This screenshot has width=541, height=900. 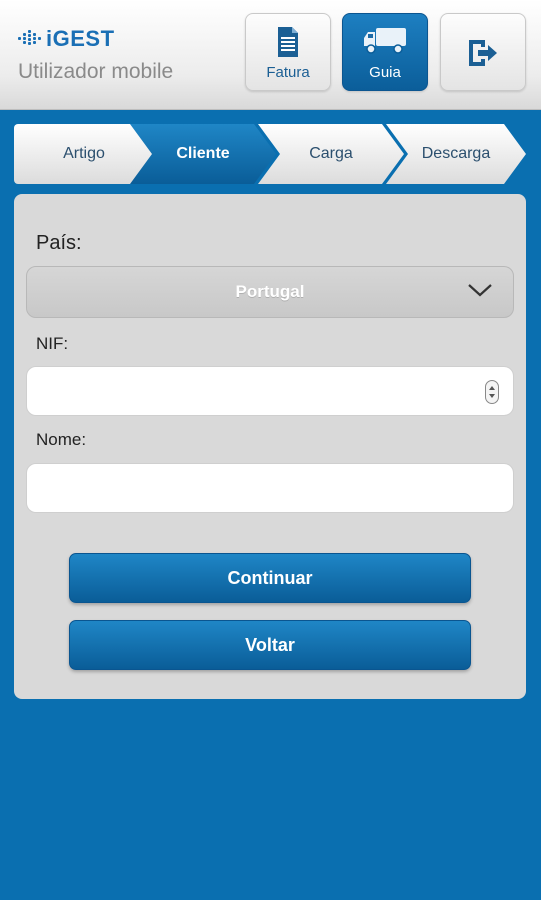 I want to click on chevron-down-icon, so click(x=480, y=290).